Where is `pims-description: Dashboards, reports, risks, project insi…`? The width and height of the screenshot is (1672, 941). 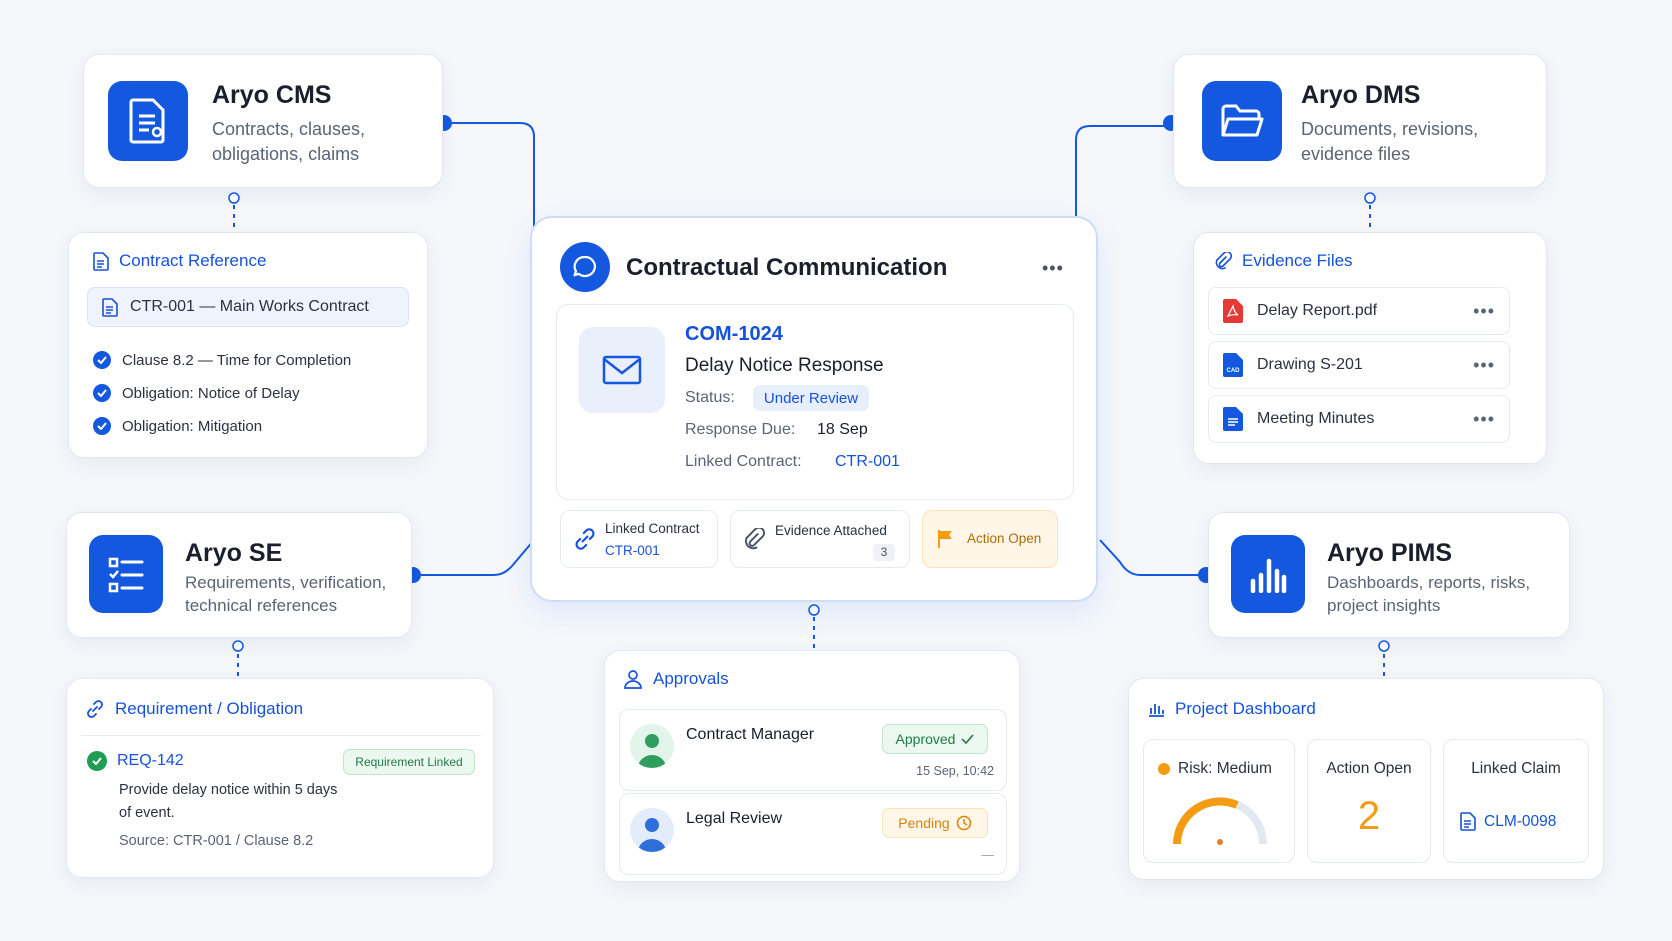 pims-description: Dashboards, reports, risks, project insi… is located at coordinates (1429, 594).